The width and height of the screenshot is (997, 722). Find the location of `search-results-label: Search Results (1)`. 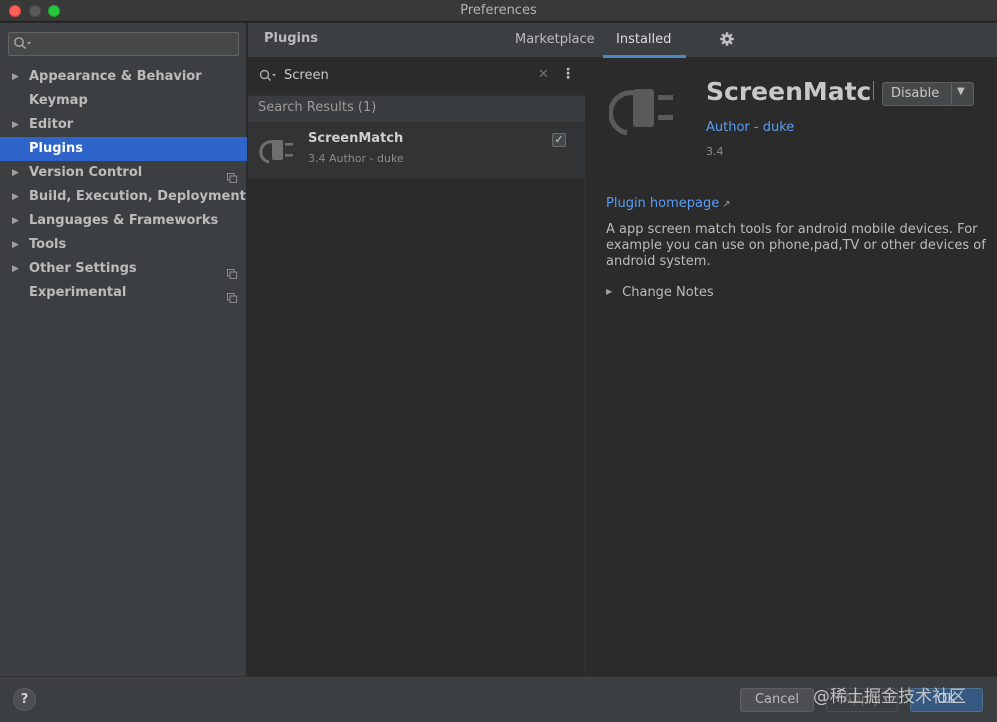

search-results-label: Search Results (1) is located at coordinates (317, 107).